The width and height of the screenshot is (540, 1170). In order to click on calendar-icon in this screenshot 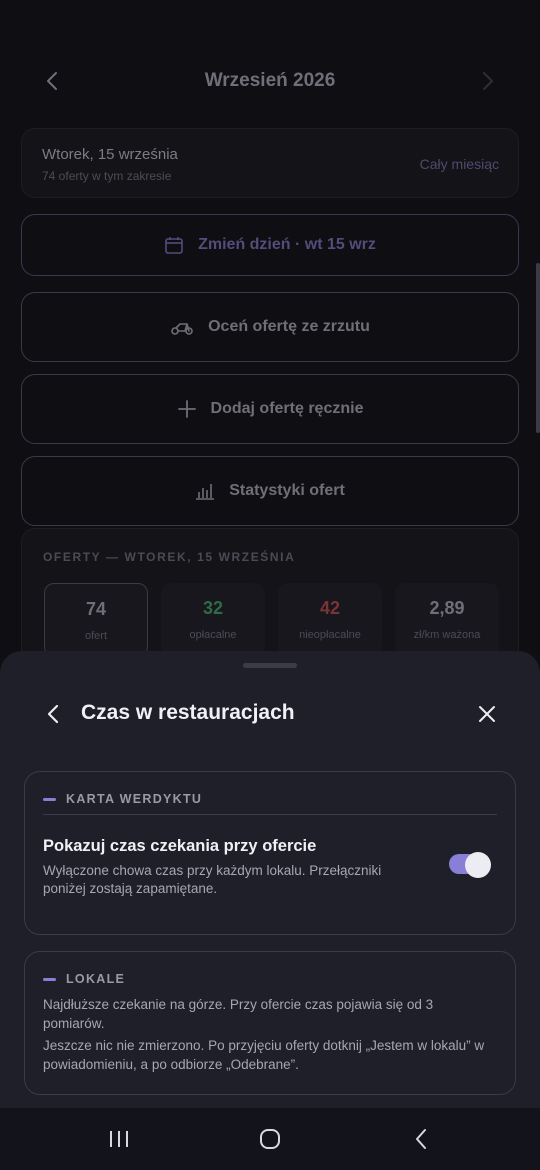, I will do `click(174, 245)`.